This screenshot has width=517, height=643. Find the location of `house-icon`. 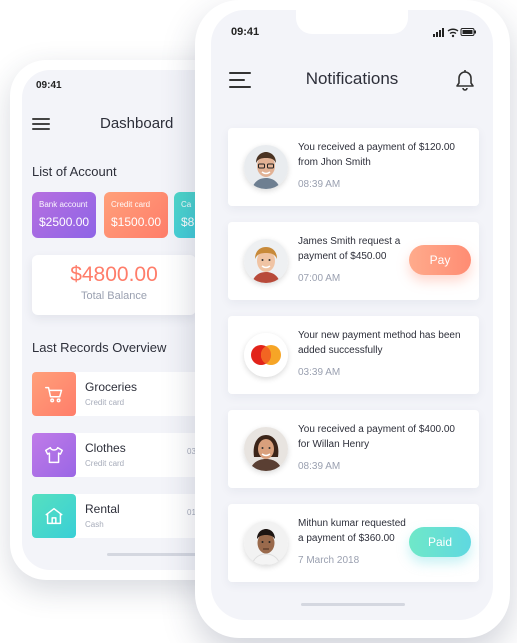

house-icon is located at coordinates (54, 516).